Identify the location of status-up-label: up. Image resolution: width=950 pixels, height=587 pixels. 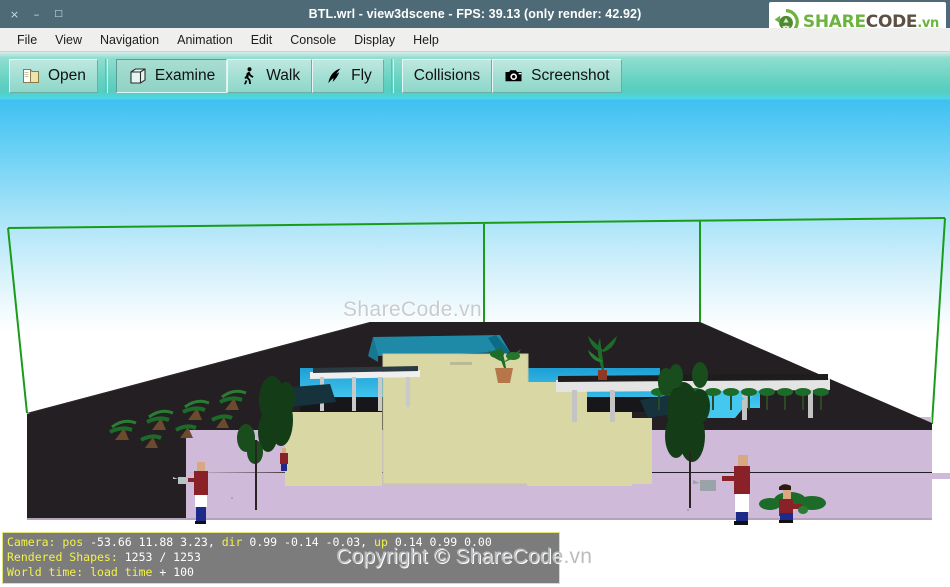
(381, 542).